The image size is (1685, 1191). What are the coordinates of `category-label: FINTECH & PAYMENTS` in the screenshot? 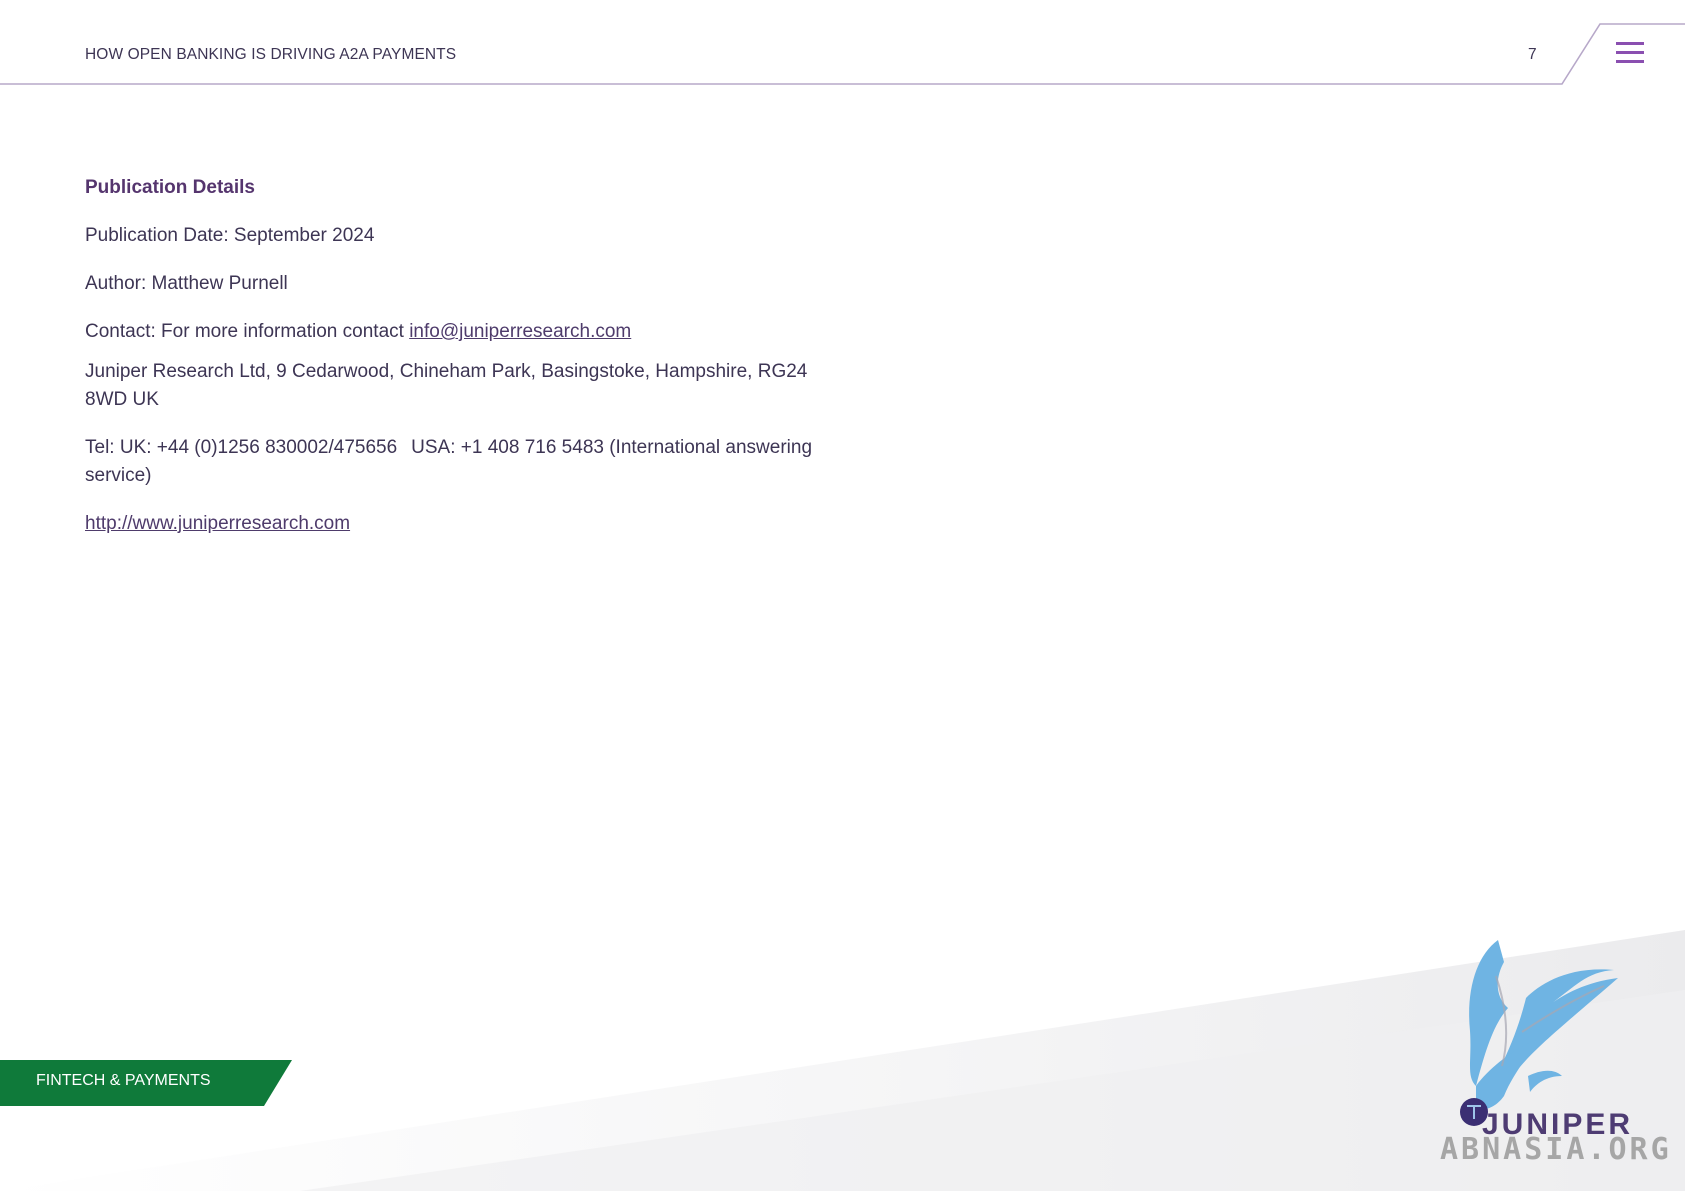 It's located at (123, 1080).